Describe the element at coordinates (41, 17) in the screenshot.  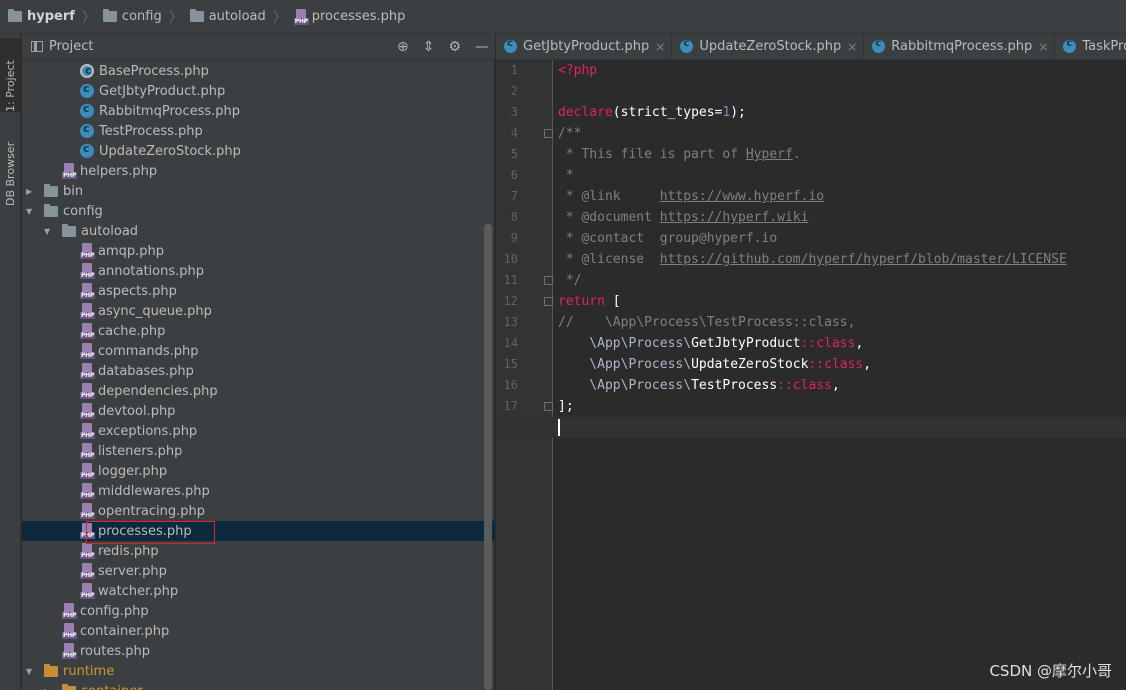
I see `breadcrumb-root: hyperf` at that location.